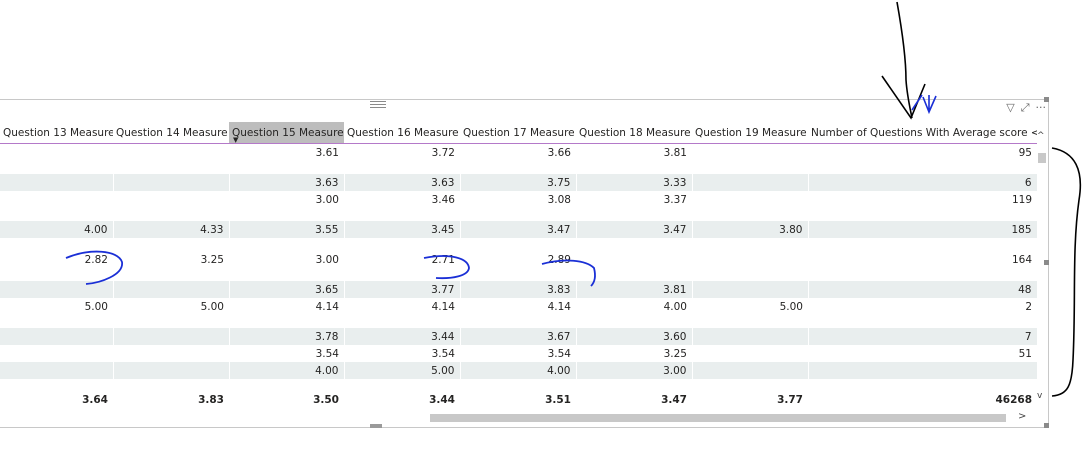  What do you see at coordinates (518, 289) in the screenshot?
I see `table-cell: 3.83` at bounding box center [518, 289].